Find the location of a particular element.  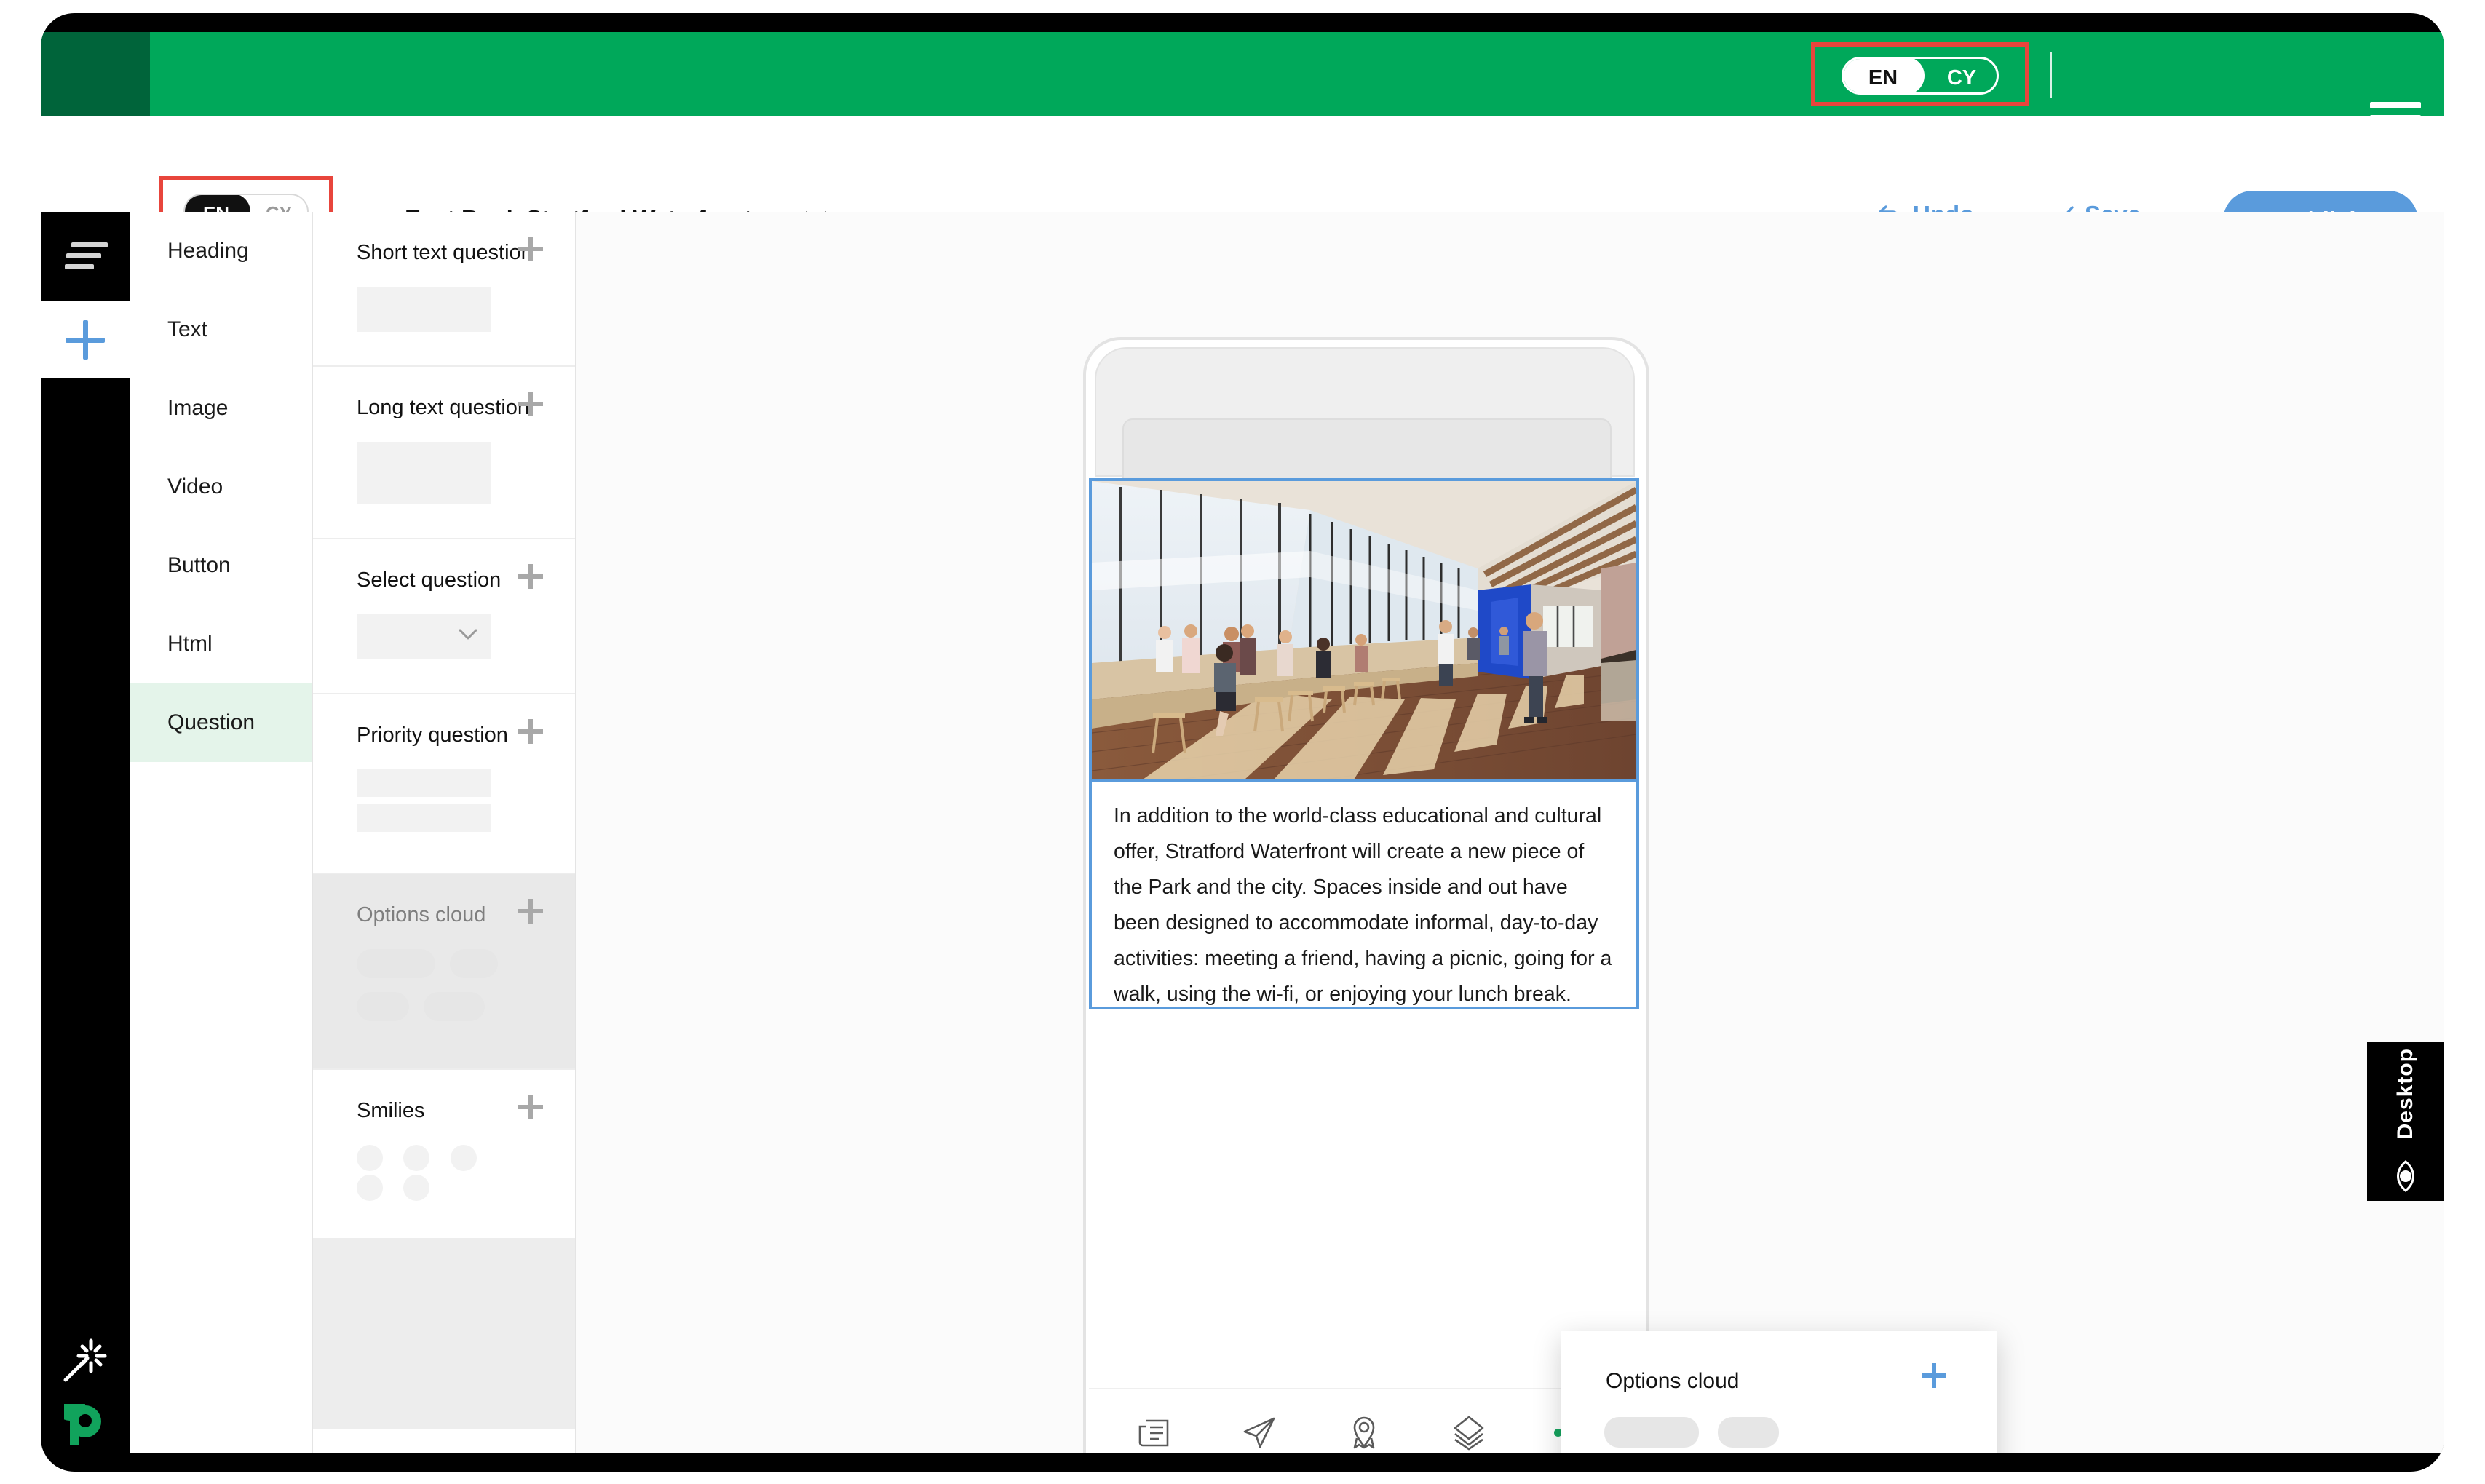

sidebar-item-question: Question is located at coordinates (221, 722).